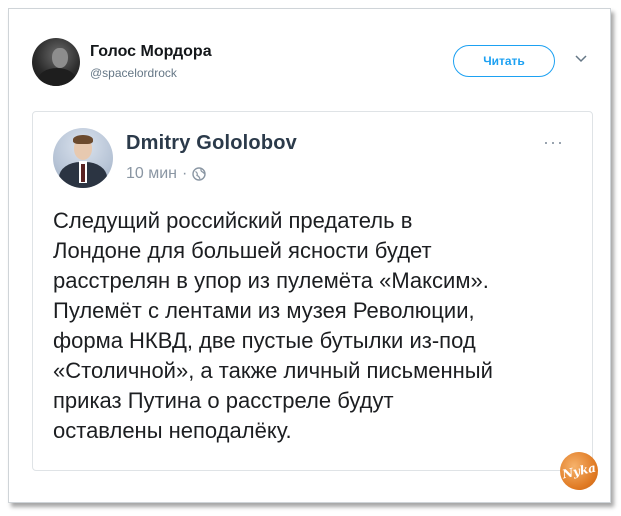 This screenshot has width=621, height=516. What do you see at coordinates (211, 143) in the screenshot?
I see `post-author-name: Dmitry Gololobov` at bounding box center [211, 143].